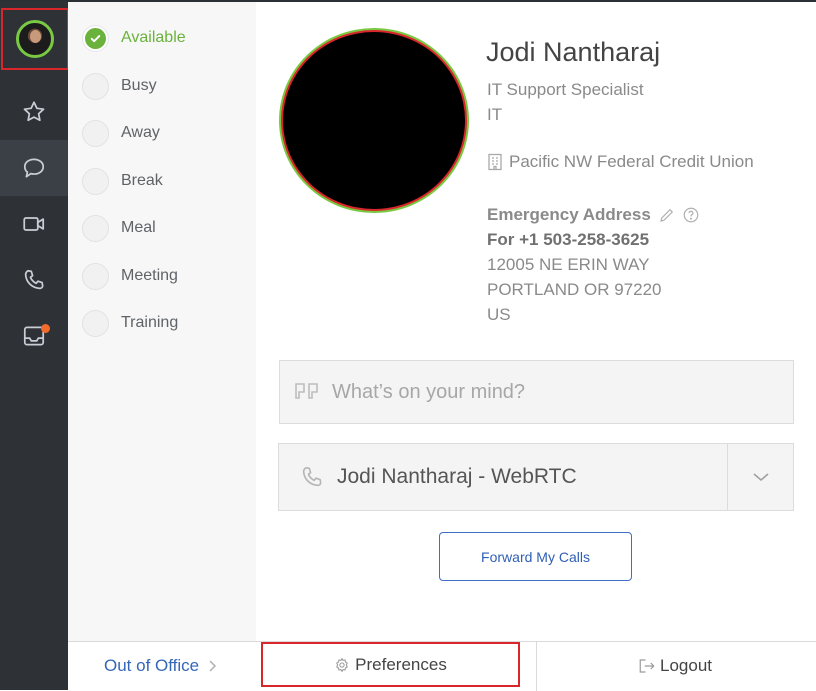 Image resolution: width=816 pixels, height=691 pixels. Describe the element at coordinates (568, 239) in the screenshot. I see `emergency-number: For +1 503-258-3625` at that location.